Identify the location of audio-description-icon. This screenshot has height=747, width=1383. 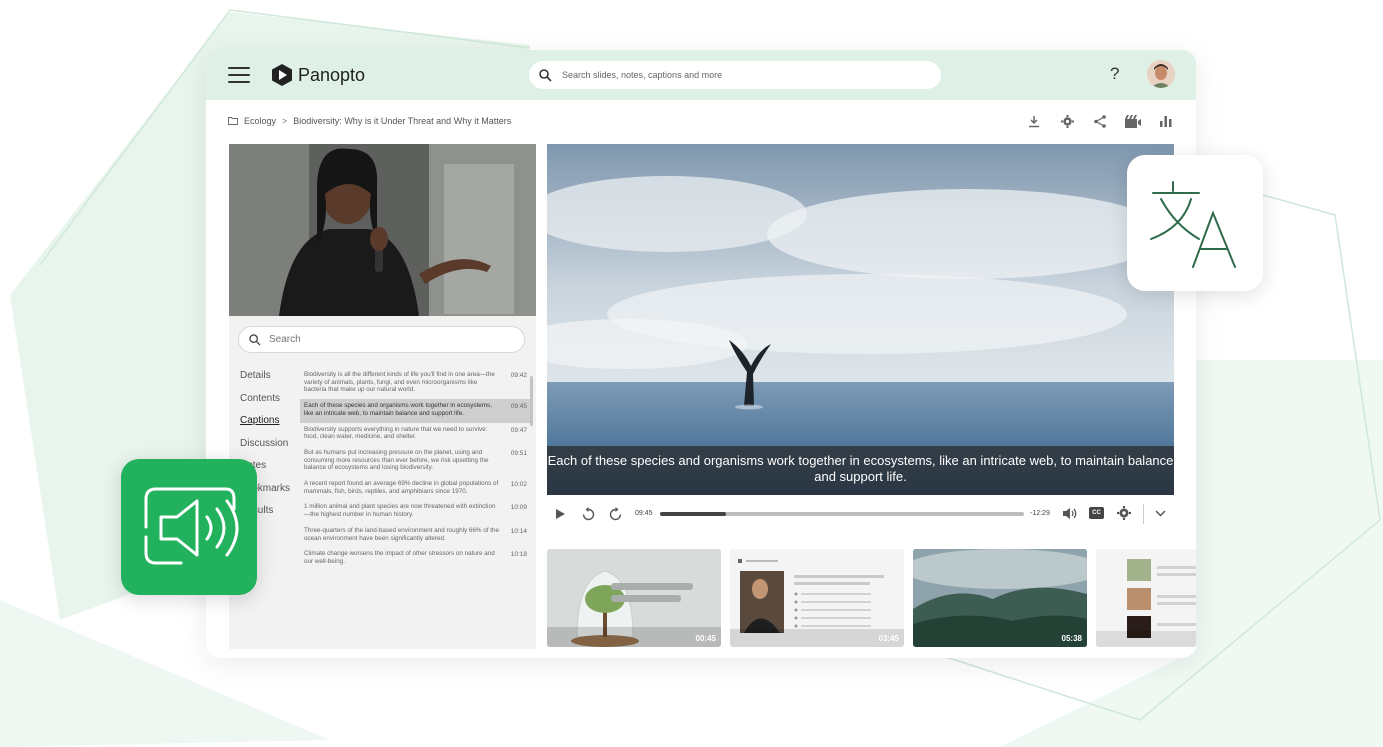
(191, 526).